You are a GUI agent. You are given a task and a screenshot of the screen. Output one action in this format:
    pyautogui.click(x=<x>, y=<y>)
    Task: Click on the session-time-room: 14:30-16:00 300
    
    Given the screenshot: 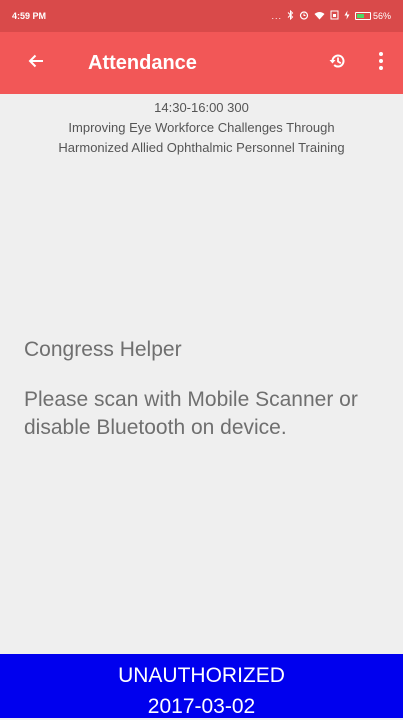 What is the action you would take?
    pyautogui.click(x=201, y=107)
    